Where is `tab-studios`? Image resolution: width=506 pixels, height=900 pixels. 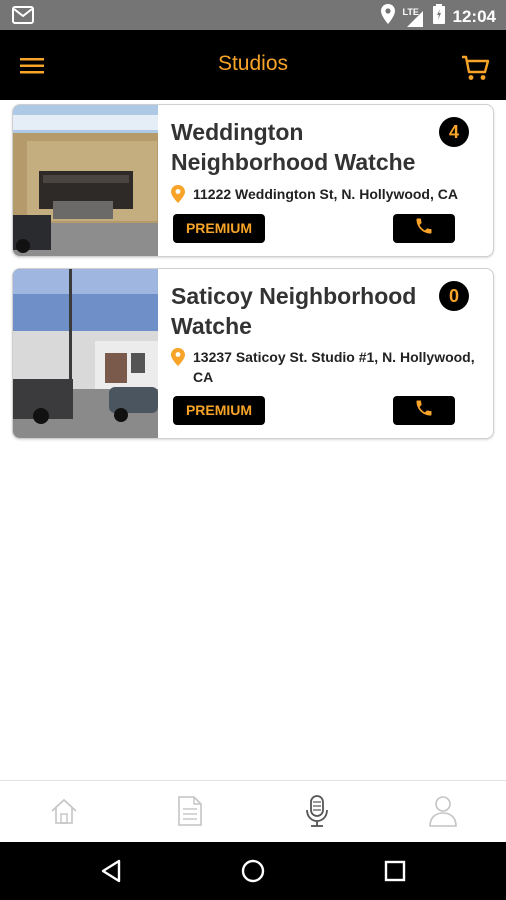
tab-studios is located at coordinates (317, 813).